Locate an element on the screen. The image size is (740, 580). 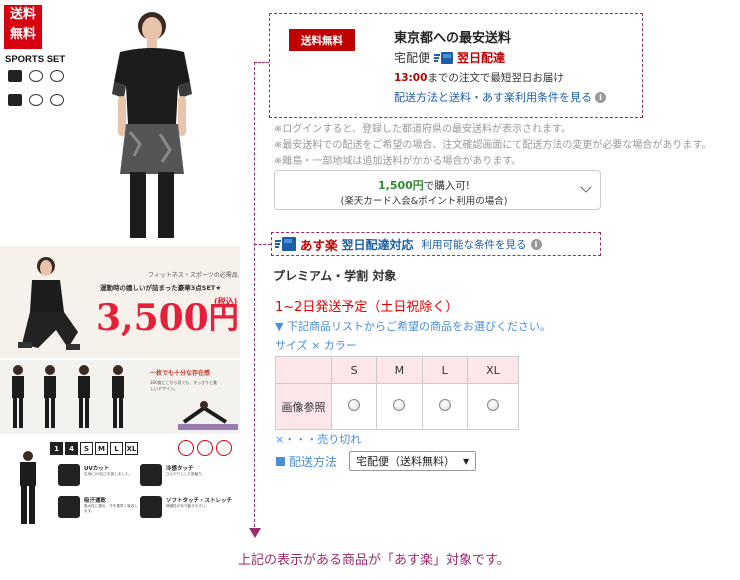
free-shipping-badge: 送料 無料 is located at coordinates (23, 27).